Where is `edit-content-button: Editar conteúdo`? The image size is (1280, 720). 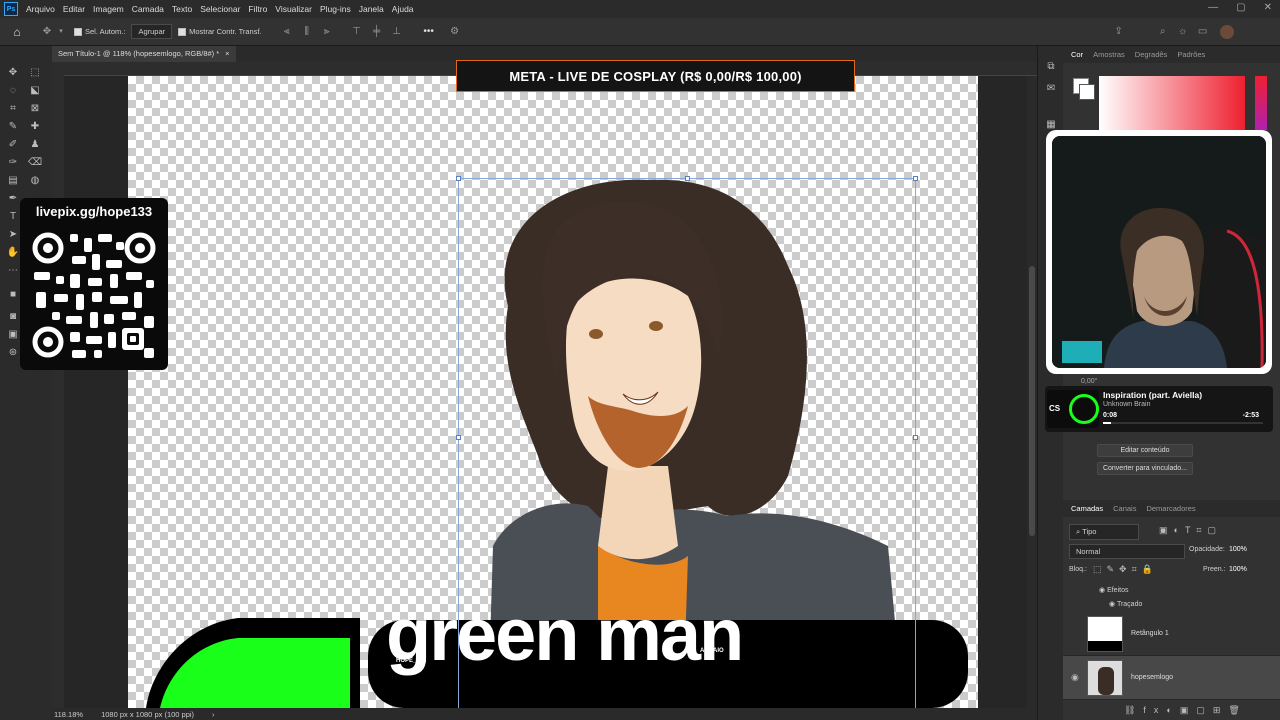
edit-content-button: Editar conteúdo is located at coordinates (1145, 450).